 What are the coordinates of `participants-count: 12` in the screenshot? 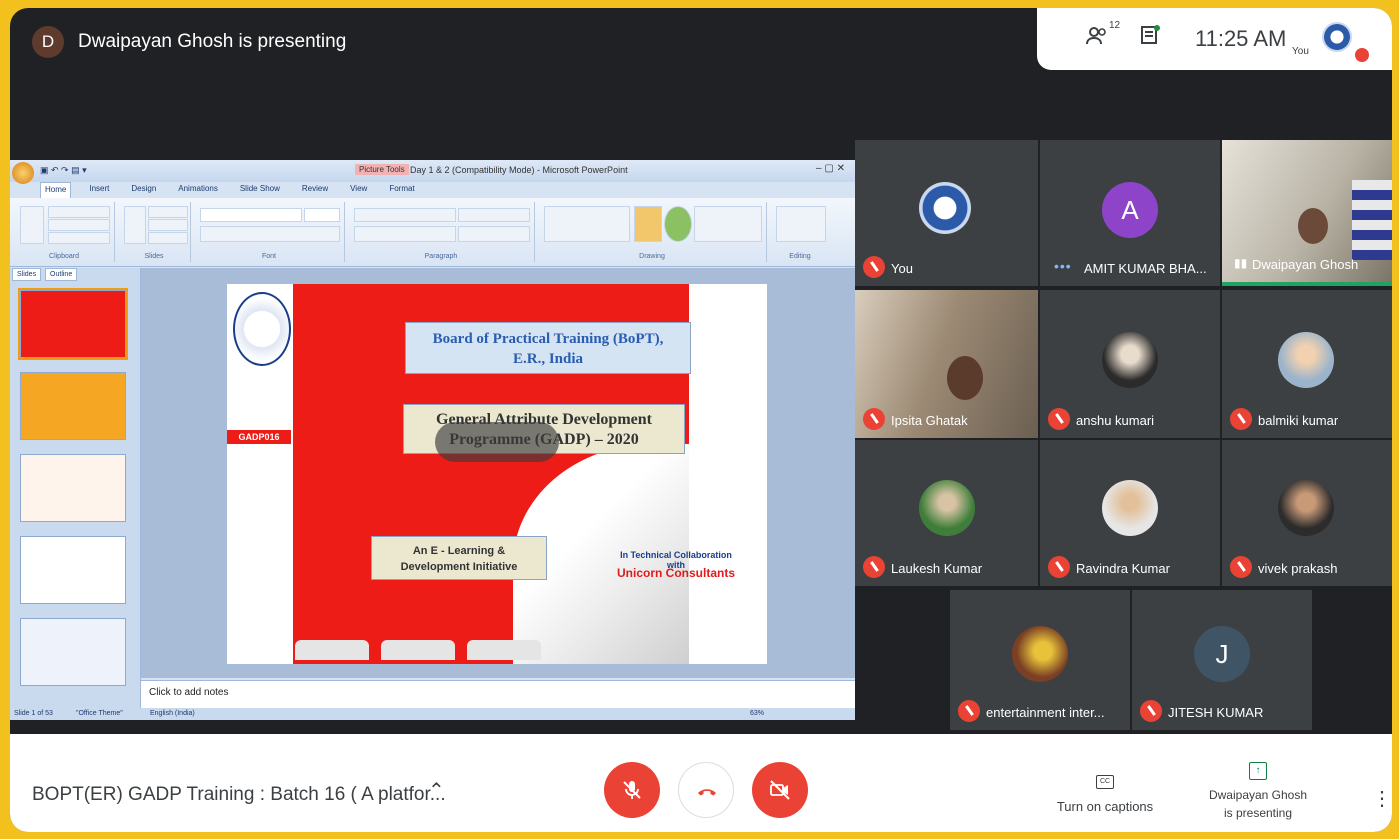 It's located at (1115, 25).